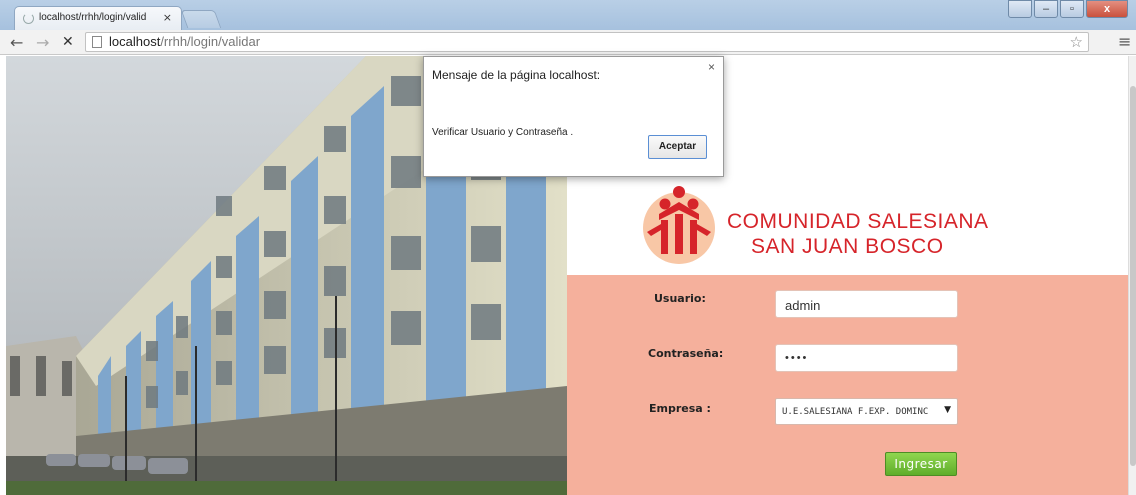 The height and width of the screenshot is (495, 1136). What do you see at coordinates (16, 42) in the screenshot?
I see `back-icon: ←` at bounding box center [16, 42].